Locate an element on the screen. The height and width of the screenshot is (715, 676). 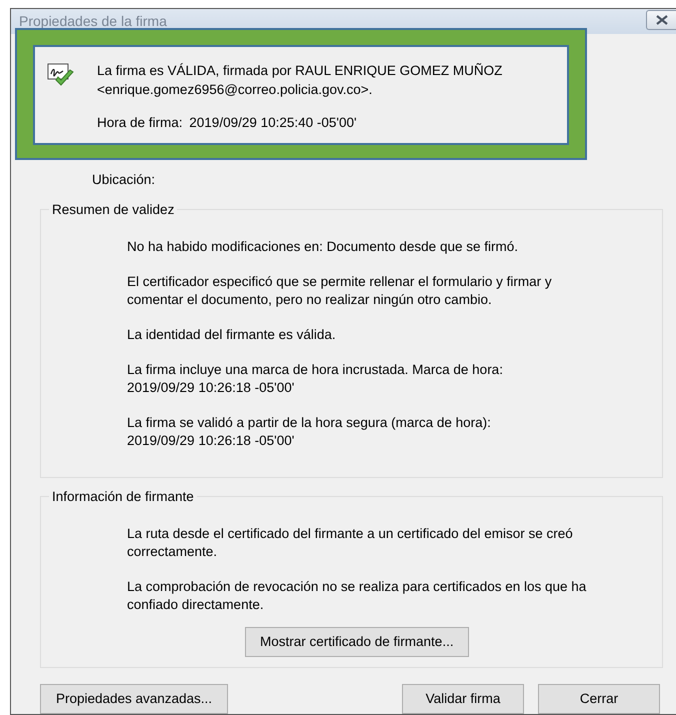
dialog-button: Cerrar is located at coordinates (599, 699).